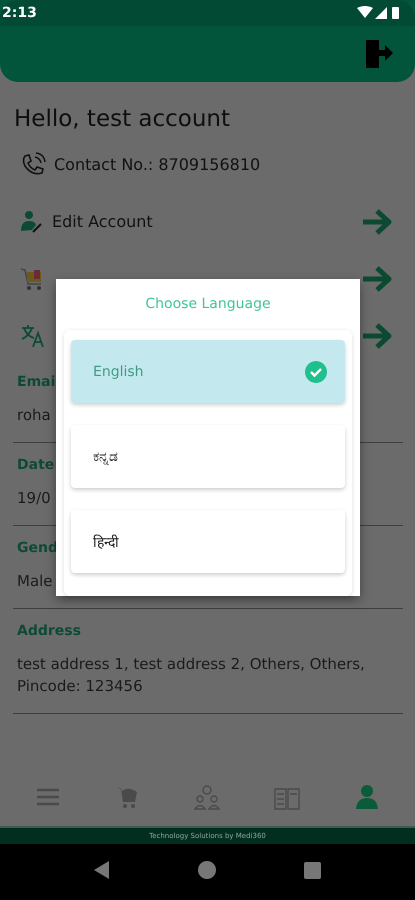  What do you see at coordinates (316, 371) in the screenshot?
I see `check-icon` at bounding box center [316, 371].